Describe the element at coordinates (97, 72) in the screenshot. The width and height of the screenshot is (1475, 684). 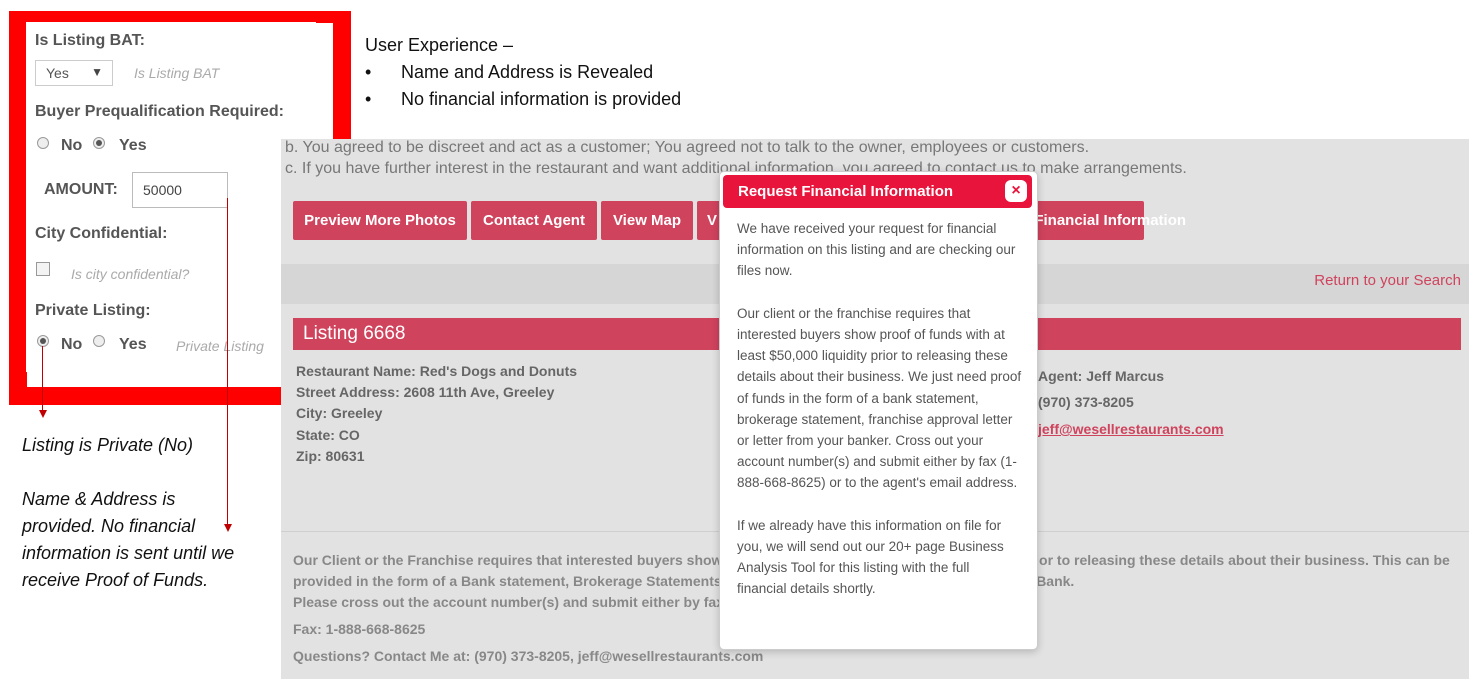
I see `chevron-down-icon: ▼` at that location.